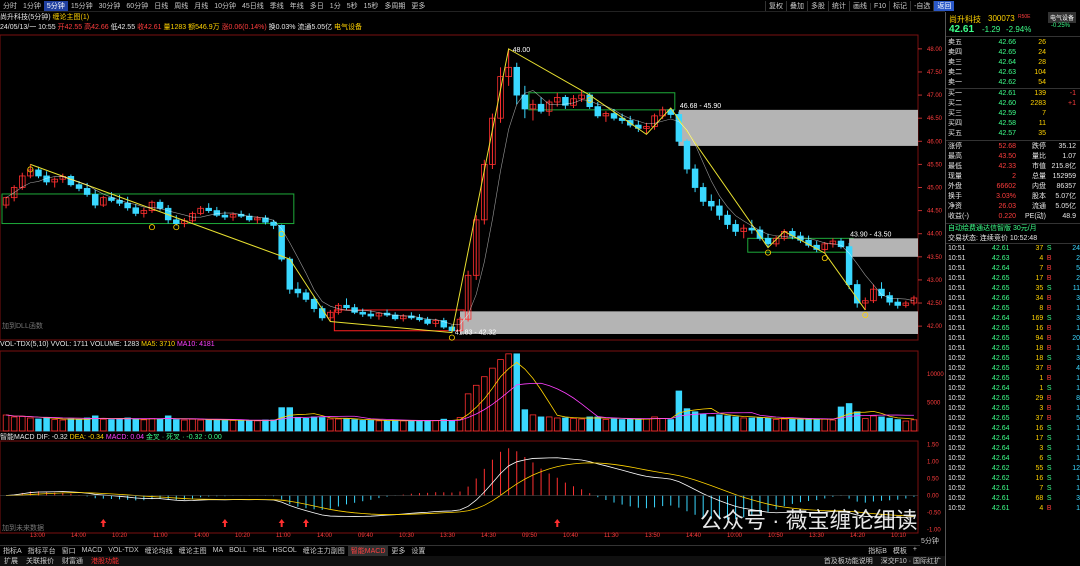 The height and width of the screenshot is (566, 1080). What do you see at coordinates (1001, 258) in the screenshot?
I see `tick-cell: 42.63` at bounding box center [1001, 258].